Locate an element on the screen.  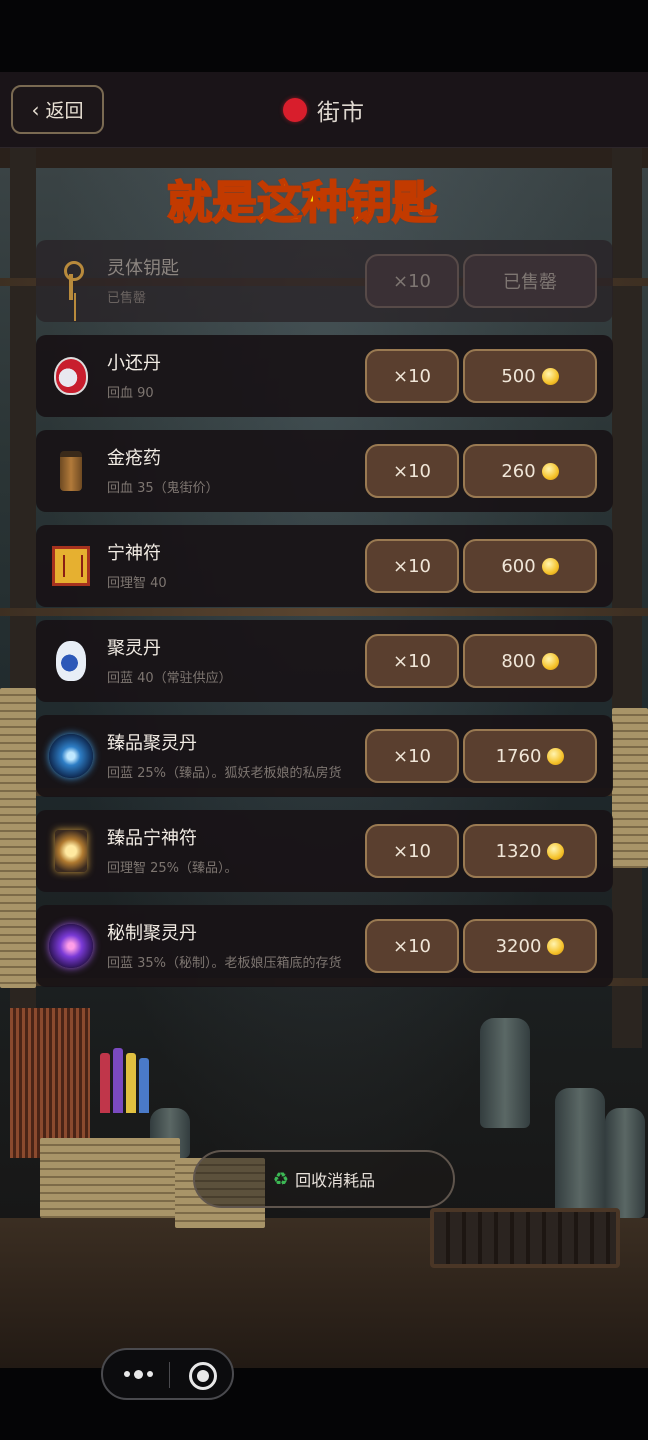
glowing-talisman-icon is located at coordinates (71, 851).